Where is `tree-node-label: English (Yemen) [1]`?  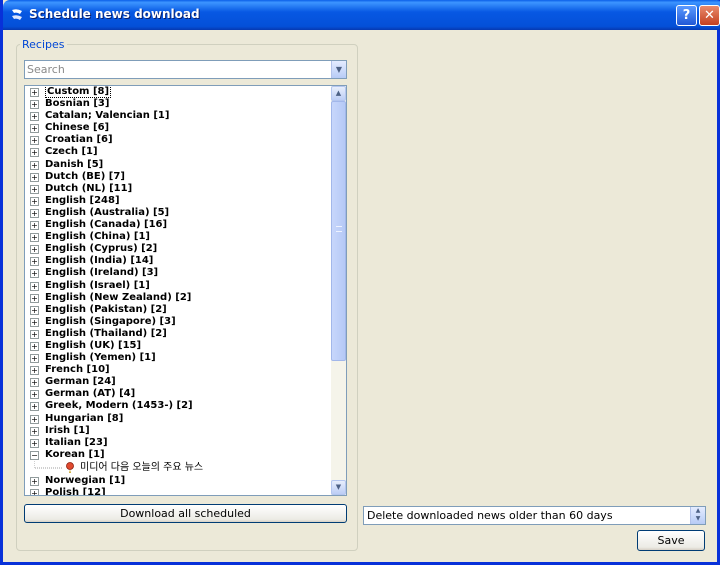 tree-node-label: English (Yemen) [1] is located at coordinates (100, 358).